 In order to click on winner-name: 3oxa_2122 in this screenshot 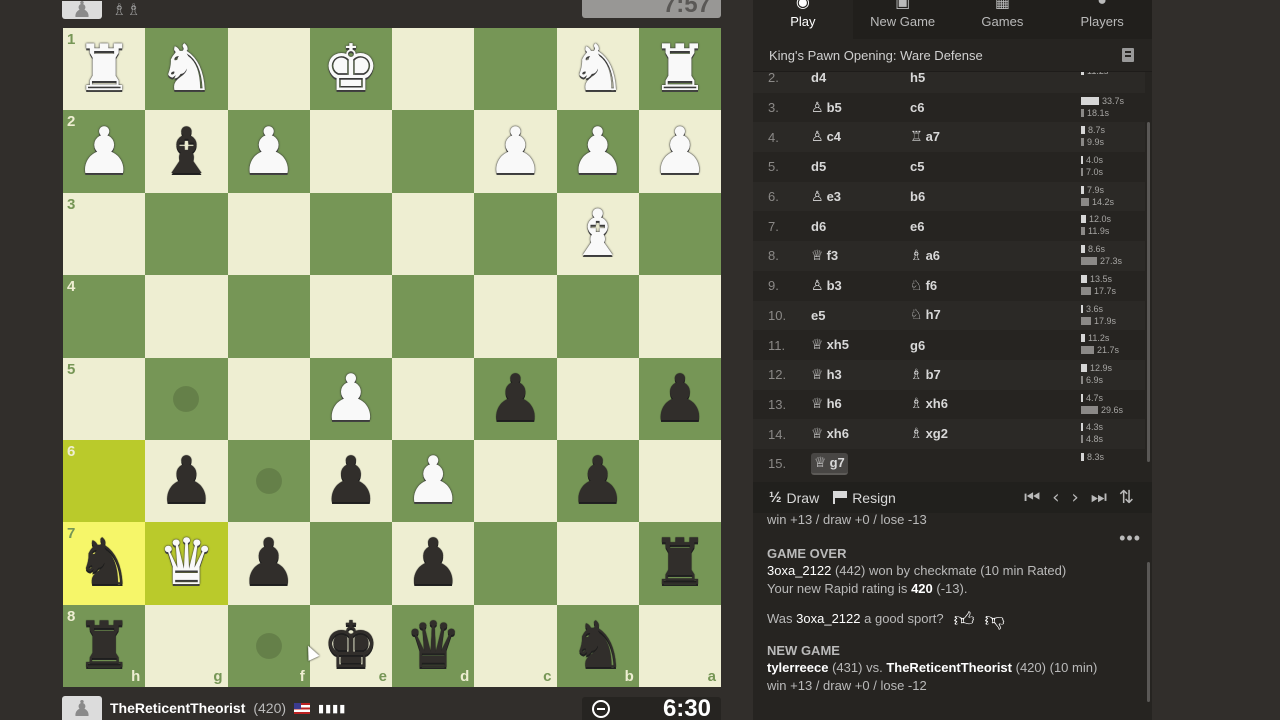, I will do `click(799, 570)`.